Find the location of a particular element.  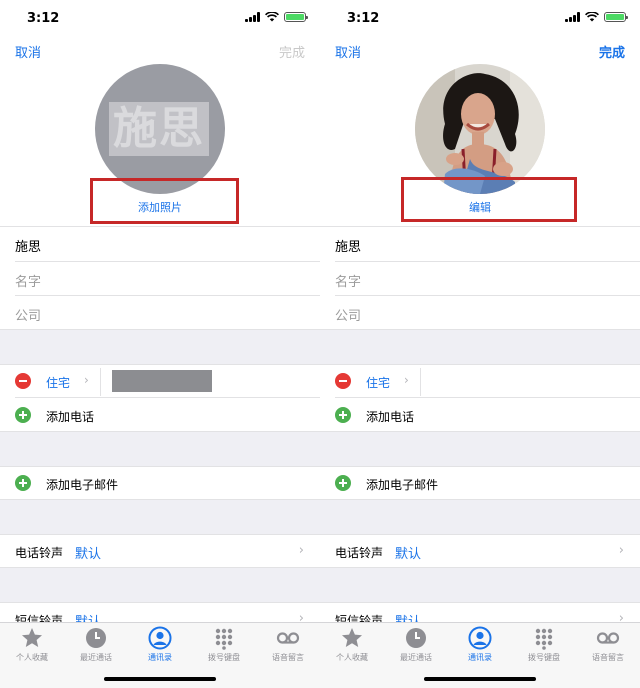

voicemail-icon is located at coordinates (288, 638).